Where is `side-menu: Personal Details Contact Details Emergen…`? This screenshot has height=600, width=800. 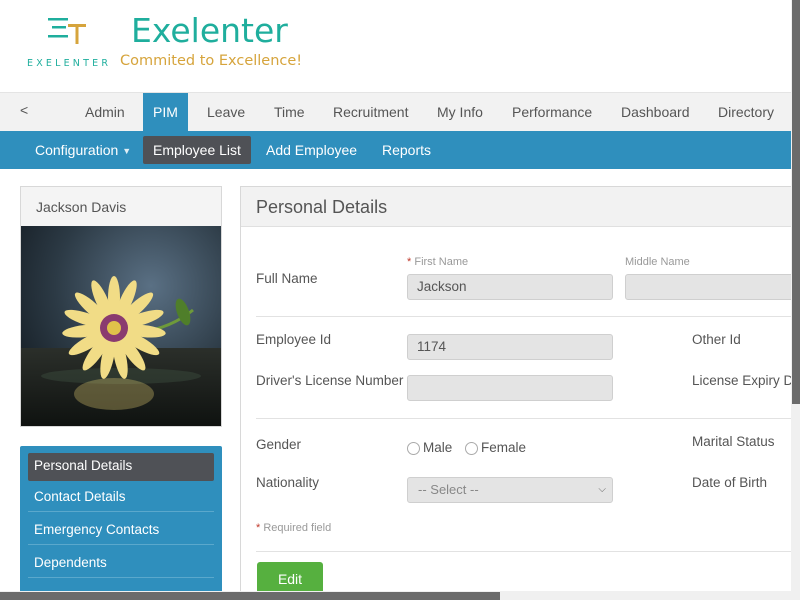 side-menu: Personal Details Contact Details Emergen… is located at coordinates (121, 523).